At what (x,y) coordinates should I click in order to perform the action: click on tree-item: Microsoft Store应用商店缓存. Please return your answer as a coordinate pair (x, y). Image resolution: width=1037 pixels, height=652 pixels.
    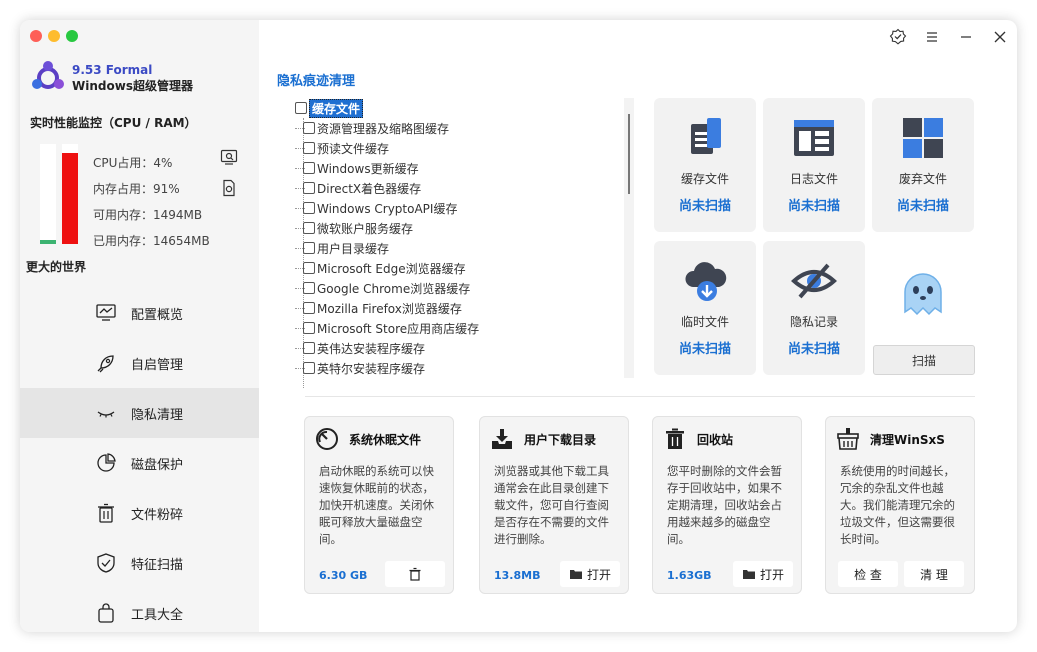
    Looking at the image, I should click on (465, 328).